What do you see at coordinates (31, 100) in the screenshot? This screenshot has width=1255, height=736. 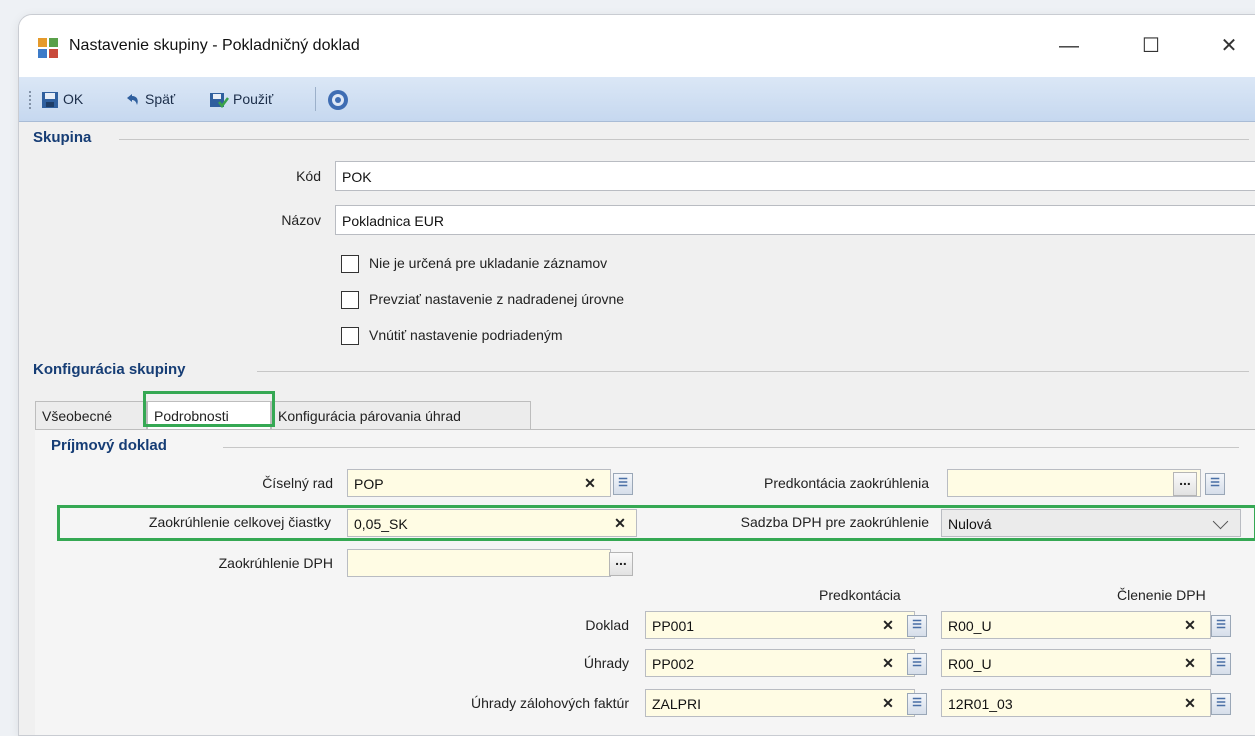 I see `toolbar-grip` at bounding box center [31, 100].